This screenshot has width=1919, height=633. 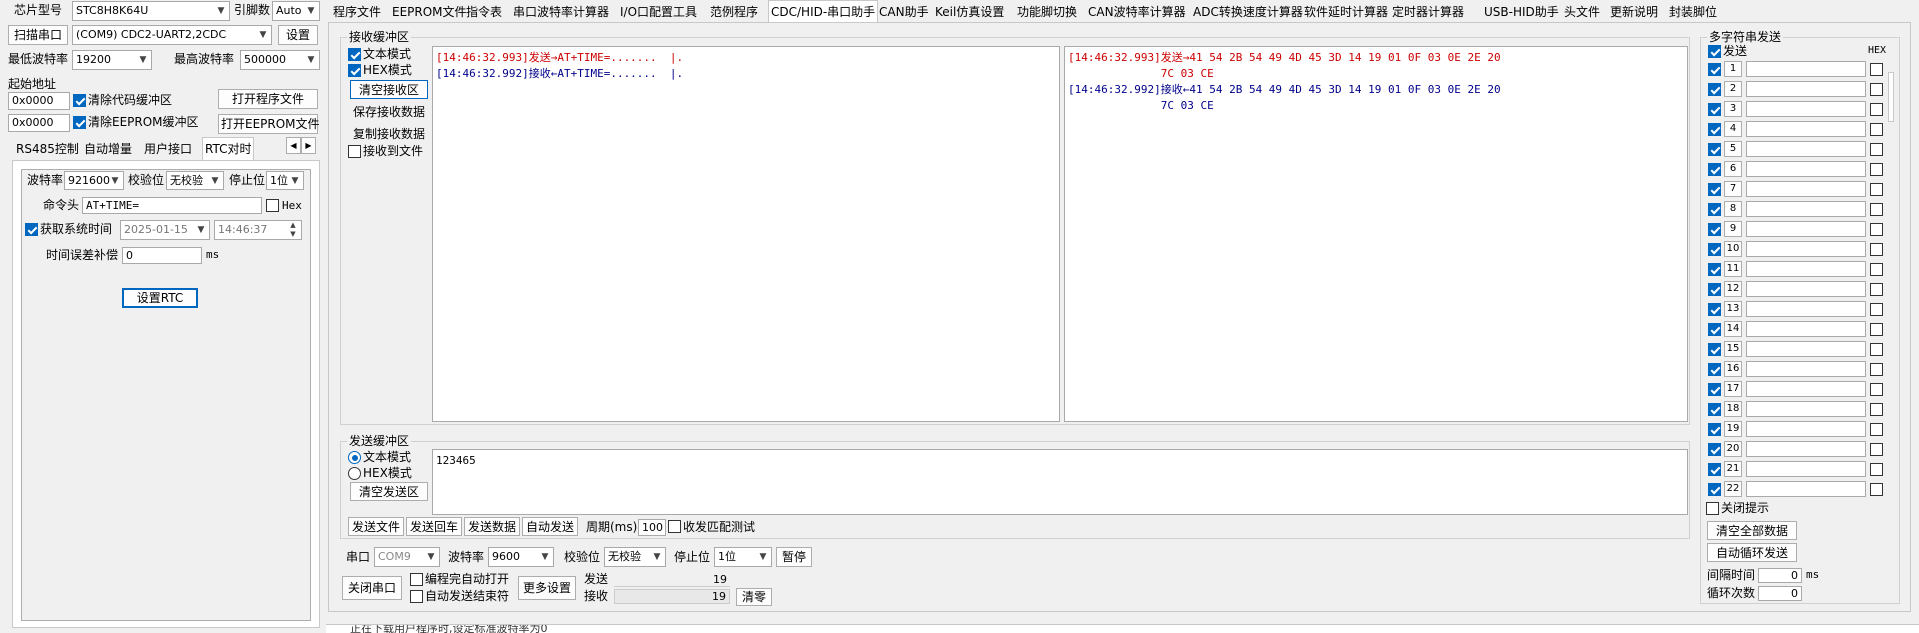 What do you see at coordinates (1752, 552) in the screenshot?
I see `auto-loop-send-button: 自动循环发送` at bounding box center [1752, 552].